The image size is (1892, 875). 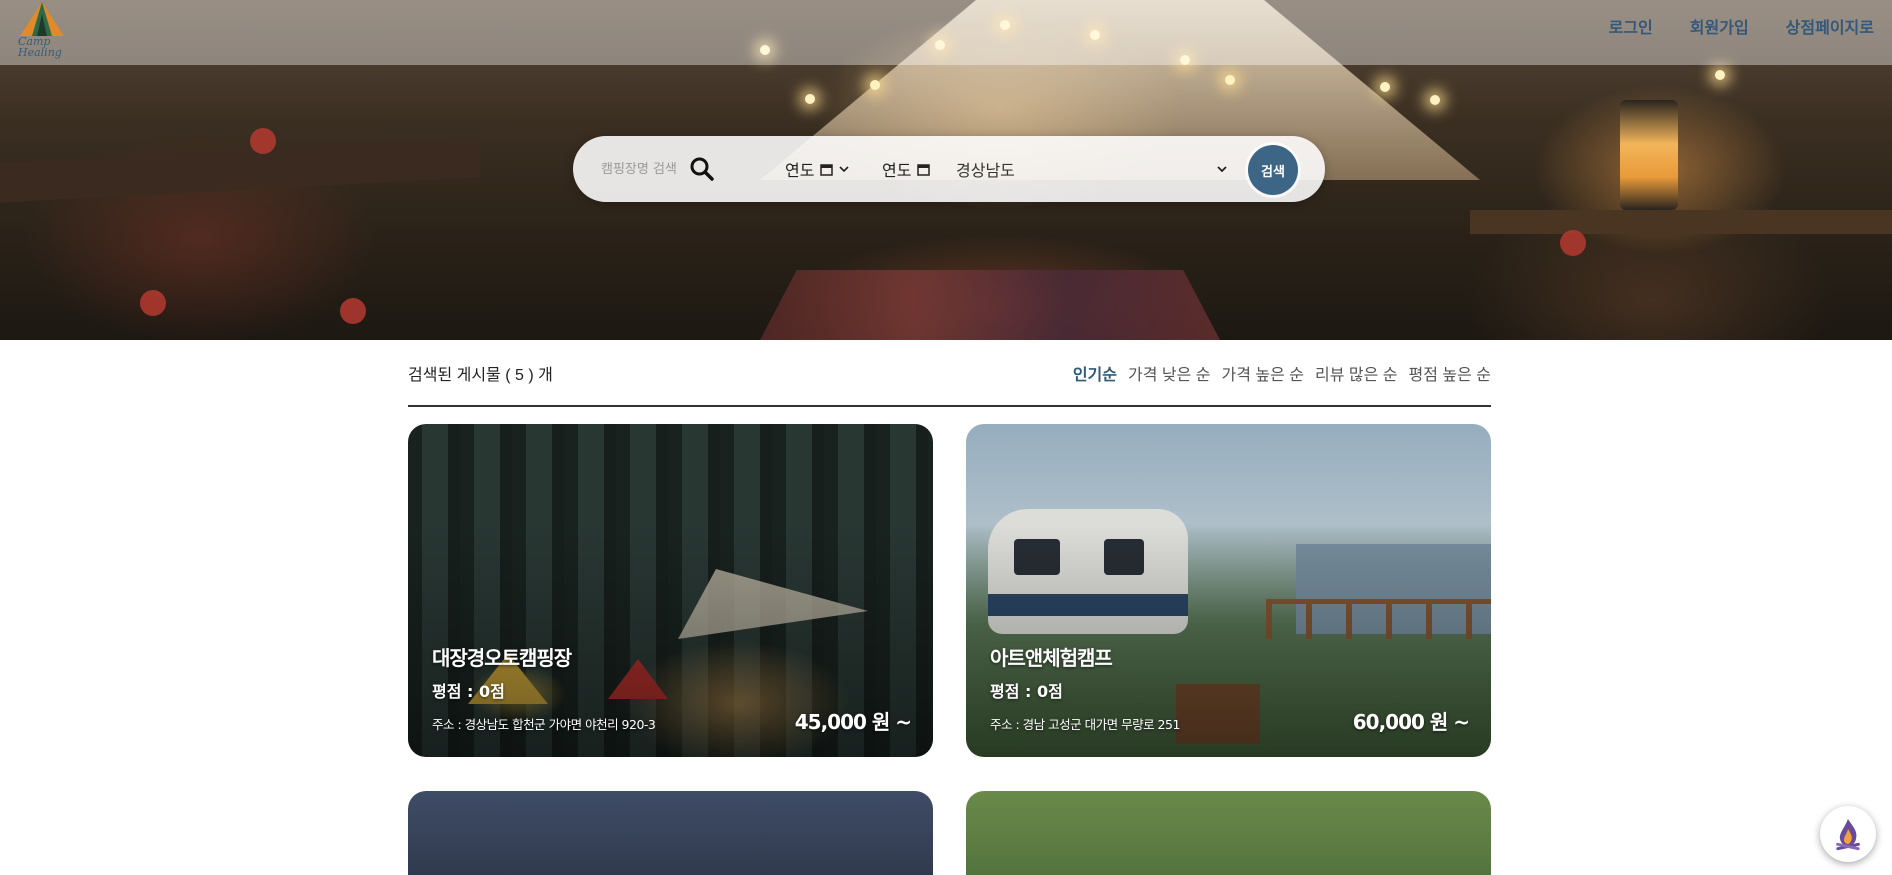 What do you see at coordinates (702, 169) in the screenshot?
I see `search-icon` at bounding box center [702, 169].